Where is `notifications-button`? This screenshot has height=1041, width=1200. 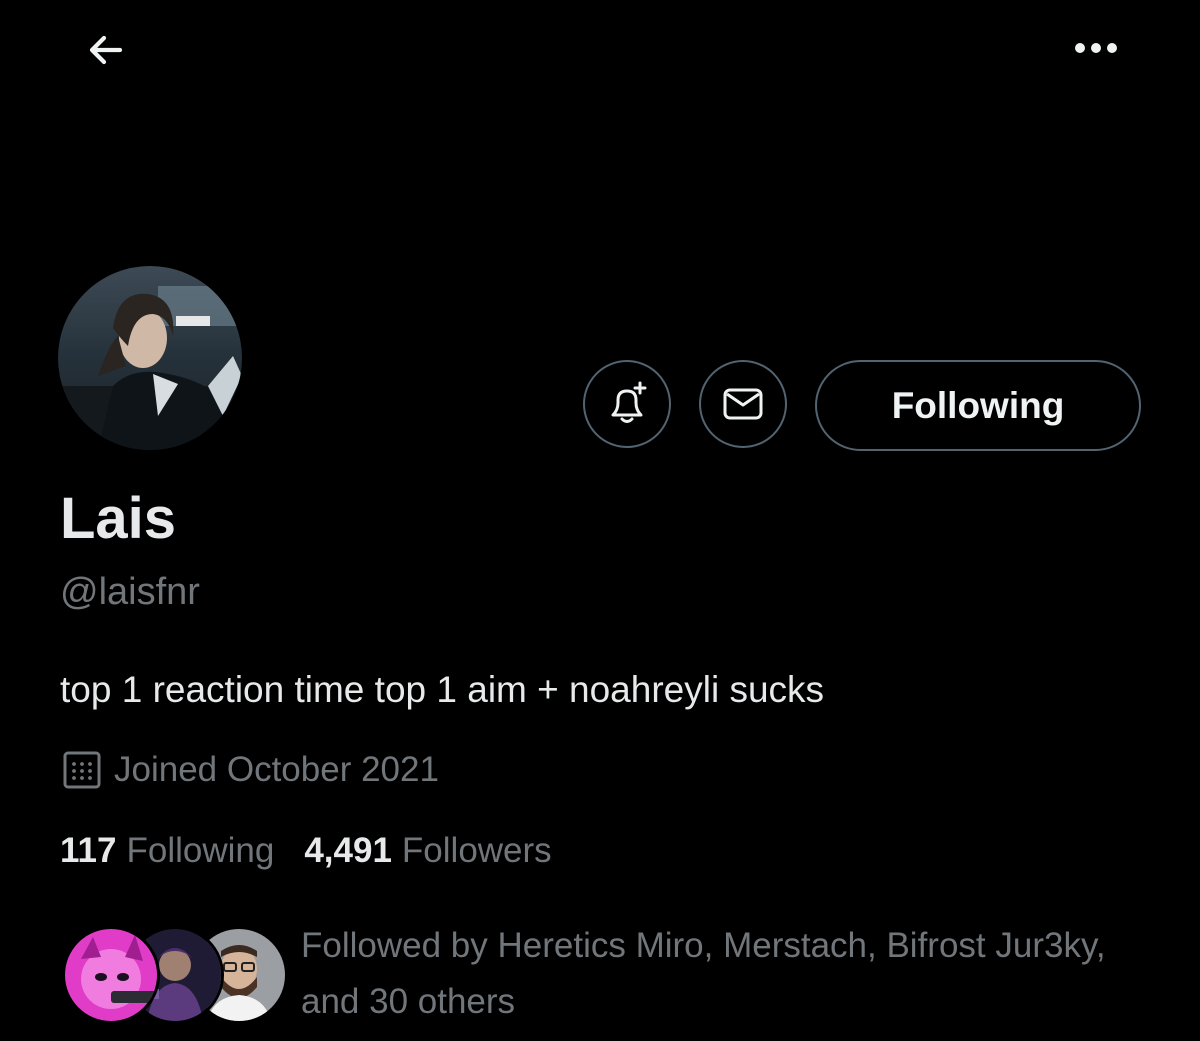 notifications-button is located at coordinates (627, 404).